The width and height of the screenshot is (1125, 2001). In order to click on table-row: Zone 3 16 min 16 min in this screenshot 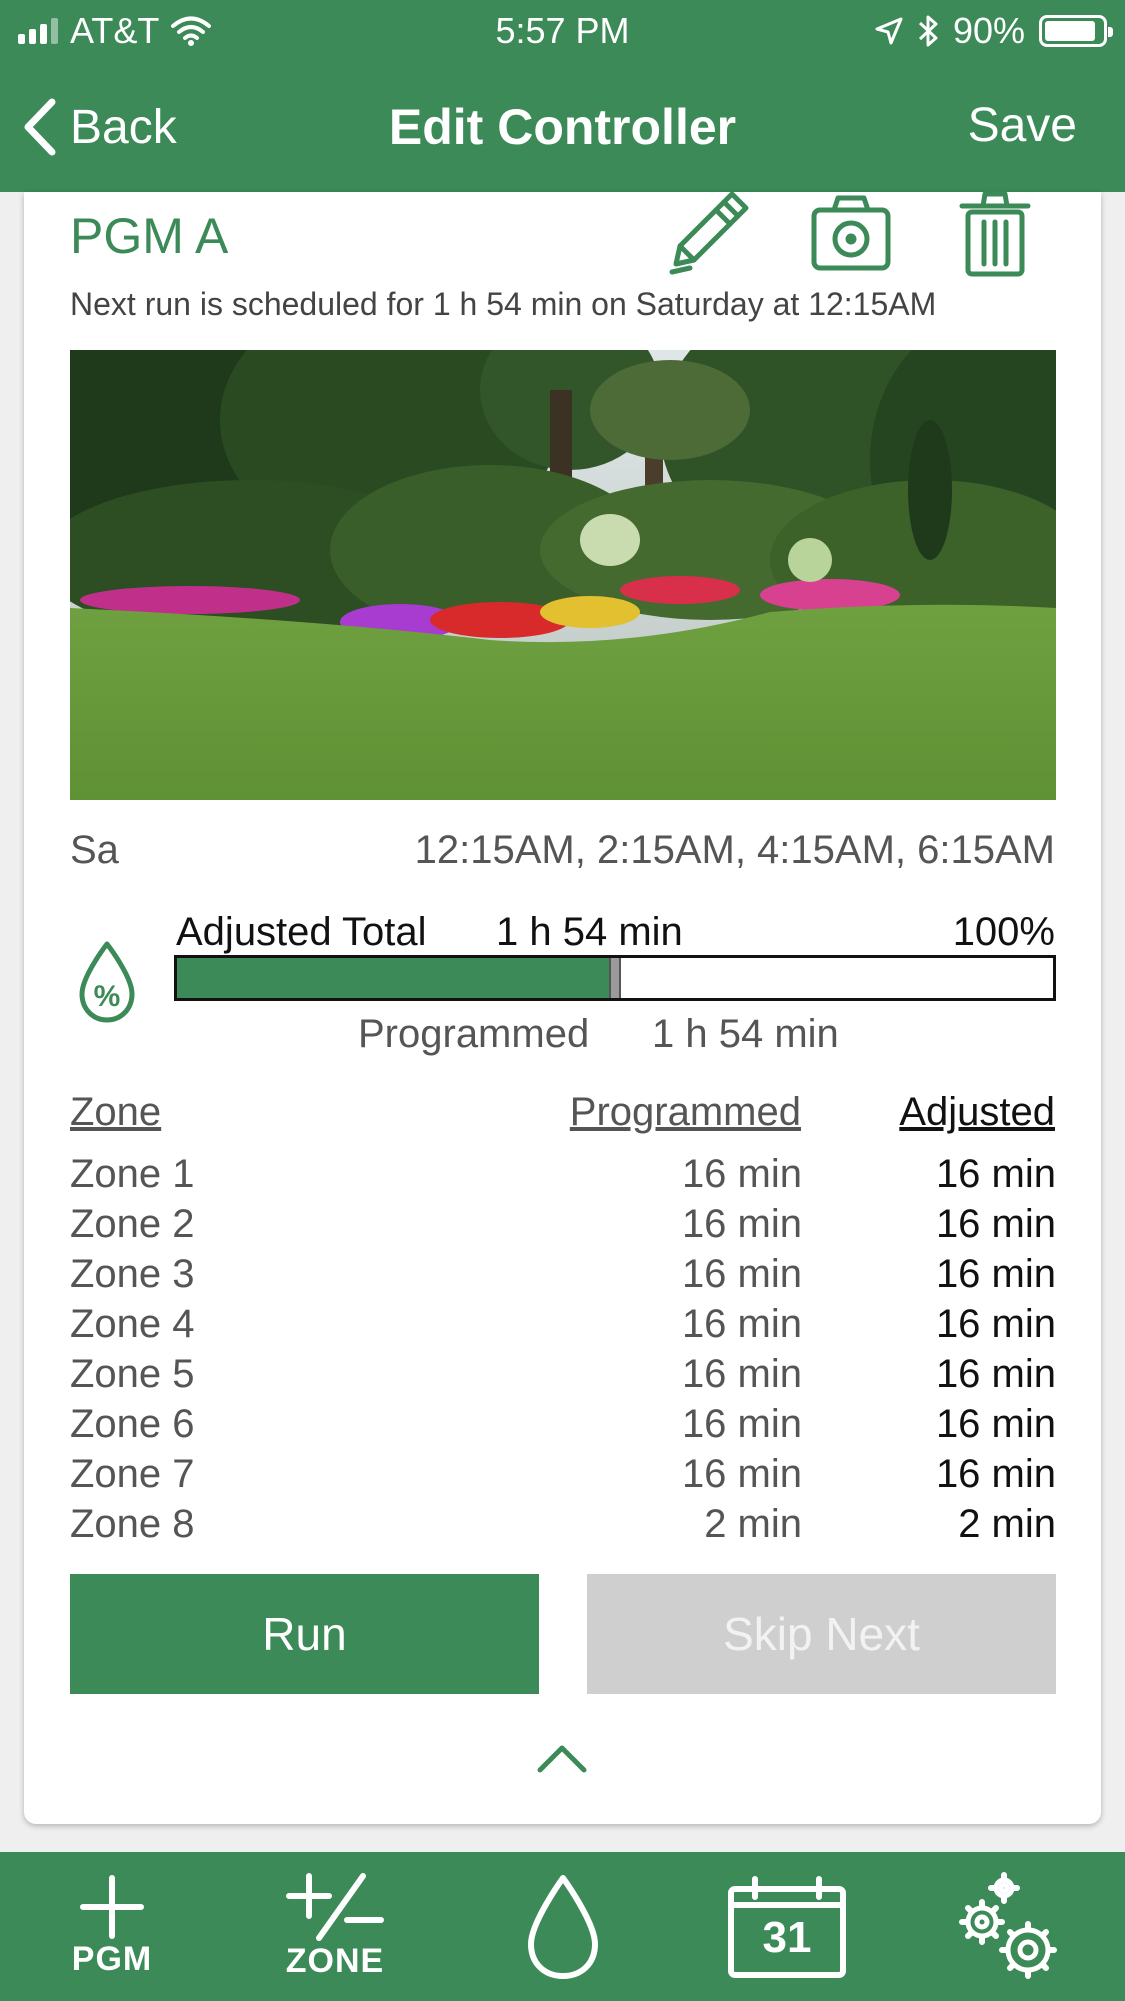, I will do `click(563, 1277)`.